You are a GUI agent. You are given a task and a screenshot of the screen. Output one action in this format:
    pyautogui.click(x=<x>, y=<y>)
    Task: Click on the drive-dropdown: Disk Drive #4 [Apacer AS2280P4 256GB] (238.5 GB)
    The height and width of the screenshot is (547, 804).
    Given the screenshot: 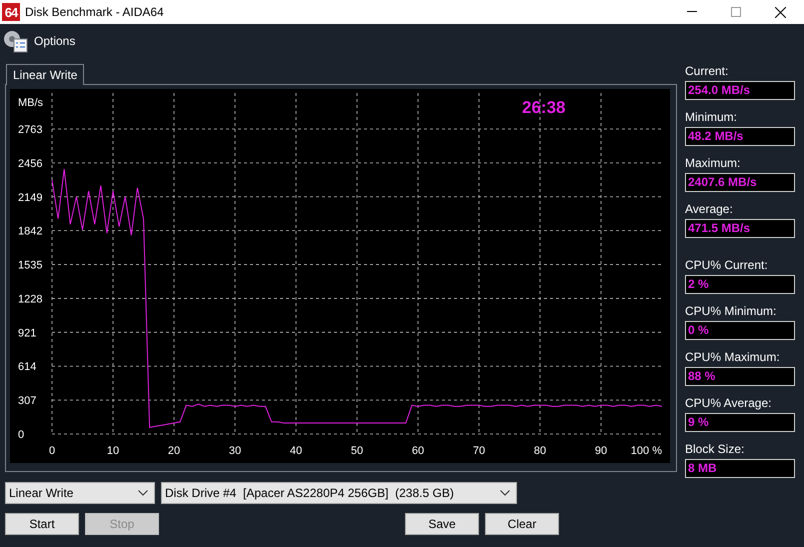 What is the action you would take?
    pyautogui.click(x=339, y=493)
    